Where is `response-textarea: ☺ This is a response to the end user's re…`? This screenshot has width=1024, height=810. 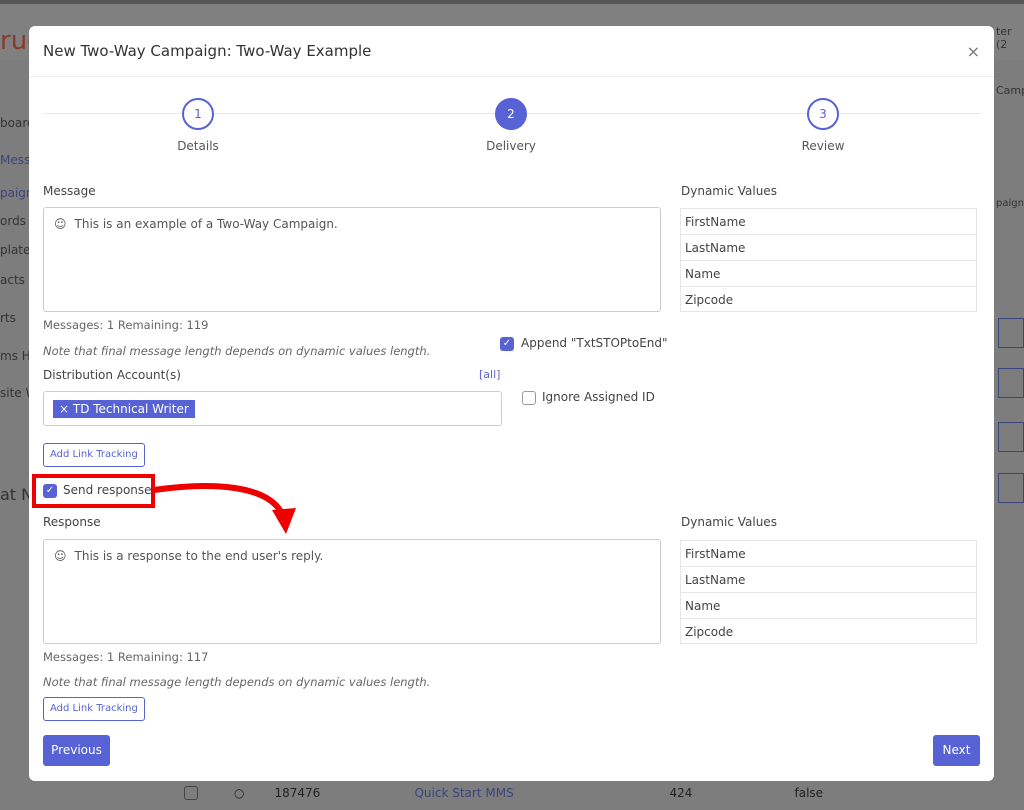
response-textarea: ☺ This is a response to the end user's re… is located at coordinates (352, 591).